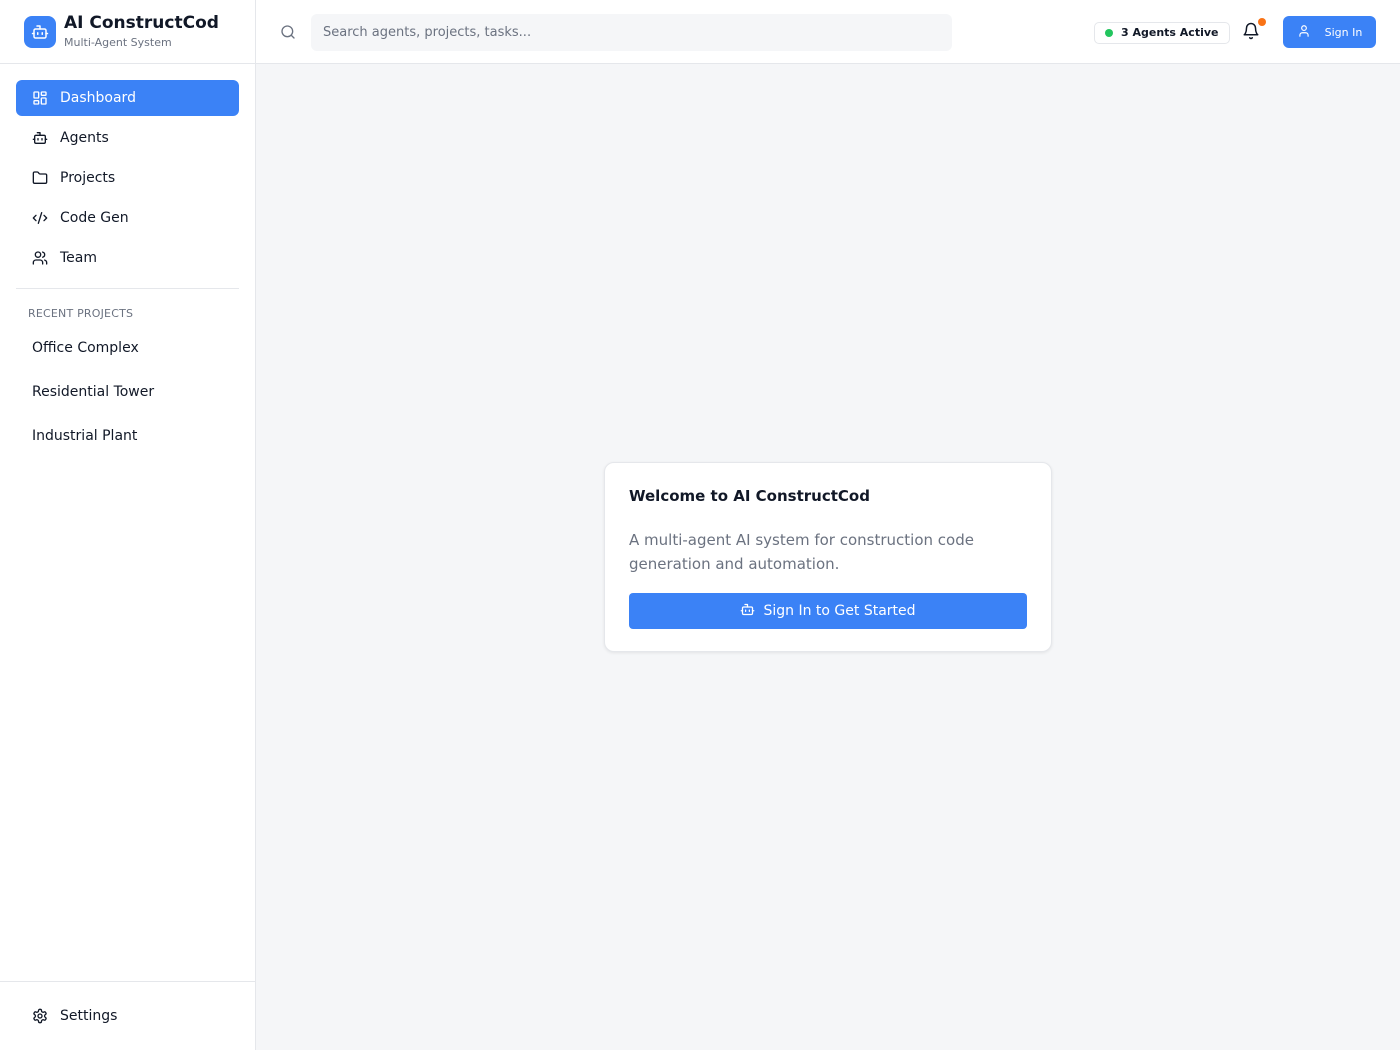 This screenshot has width=1400, height=1050. Describe the element at coordinates (79, 258) in the screenshot. I see `sidebar-item-label: Team` at that location.